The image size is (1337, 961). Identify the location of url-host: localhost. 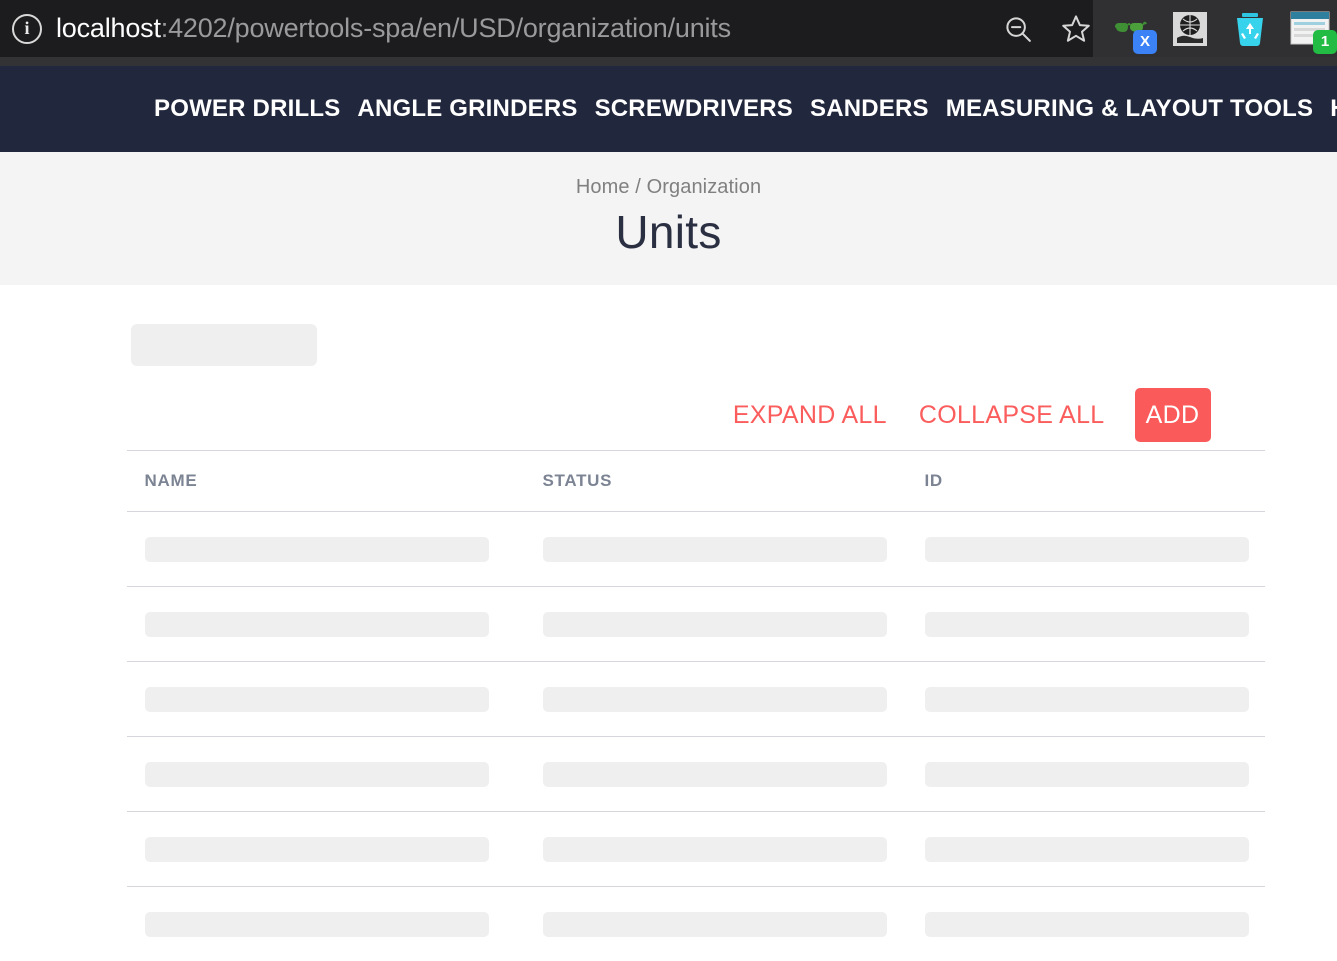
(108, 28).